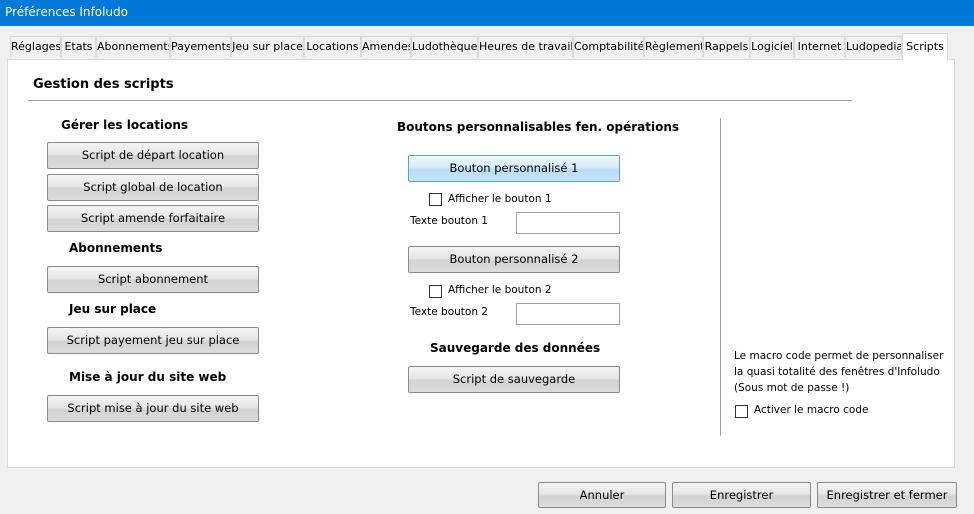 This screenshot has height=514, width=974. I want to click on tab-payements: Payements, so click(200, 46).